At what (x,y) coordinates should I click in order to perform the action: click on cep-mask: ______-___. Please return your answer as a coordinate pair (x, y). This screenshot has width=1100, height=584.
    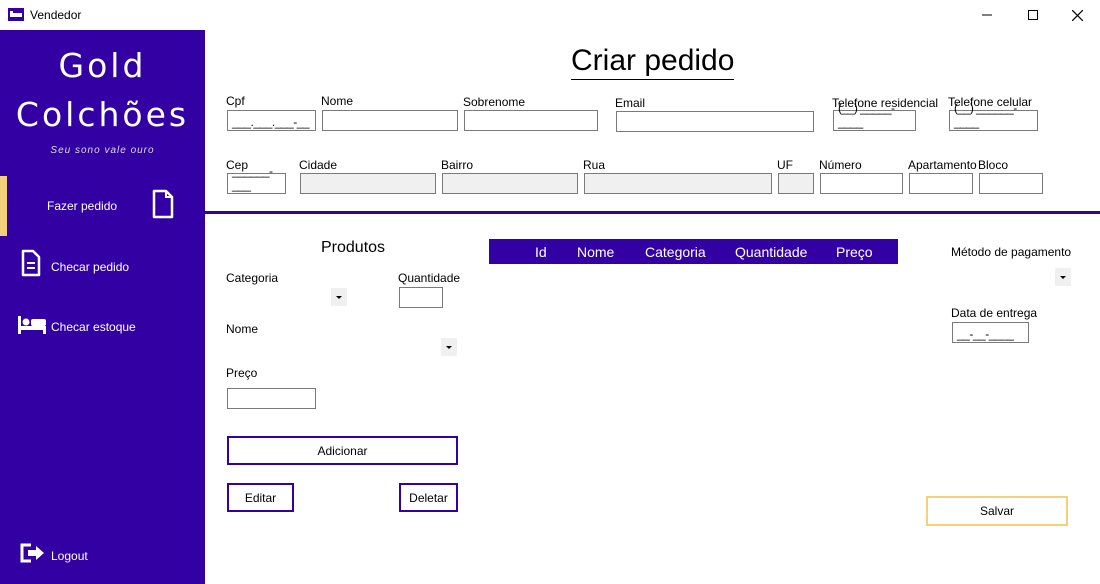
    Looking at the image, I should click on (252, 178).